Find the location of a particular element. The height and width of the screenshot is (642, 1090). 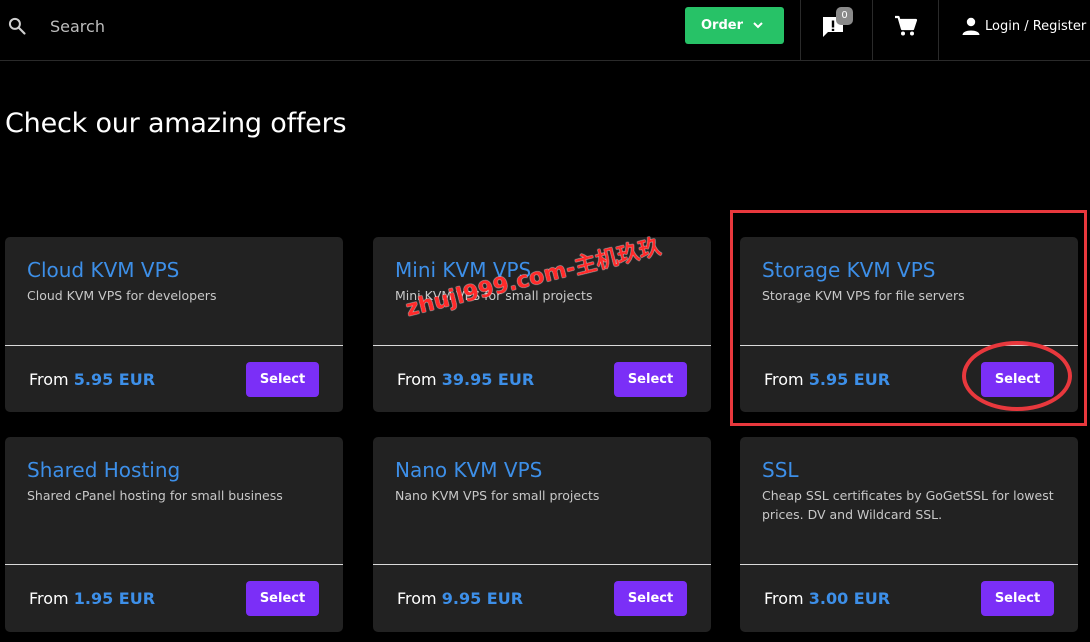

price-amount: 1.95 EUR is located at coordinates (114, 598).